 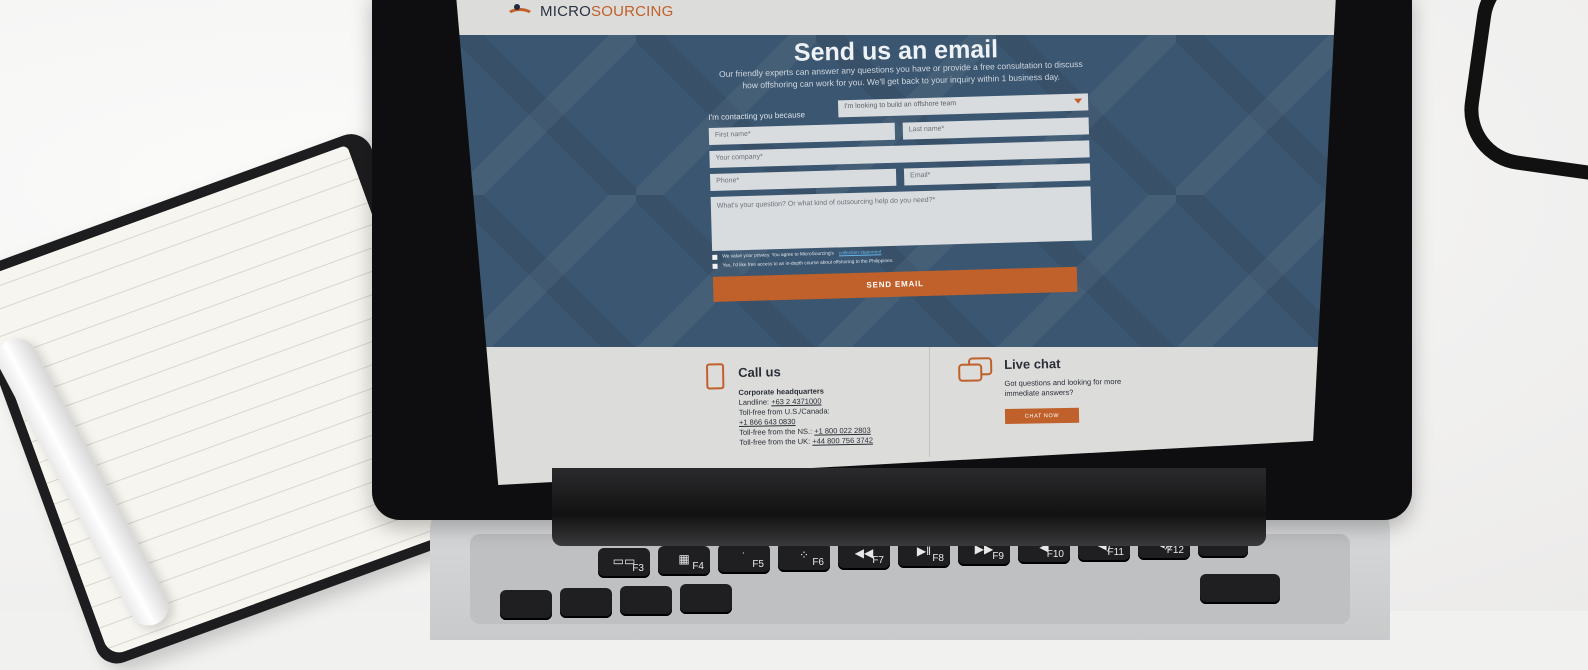 I want to click on key-row2-e, so click(x=1240, y=589).